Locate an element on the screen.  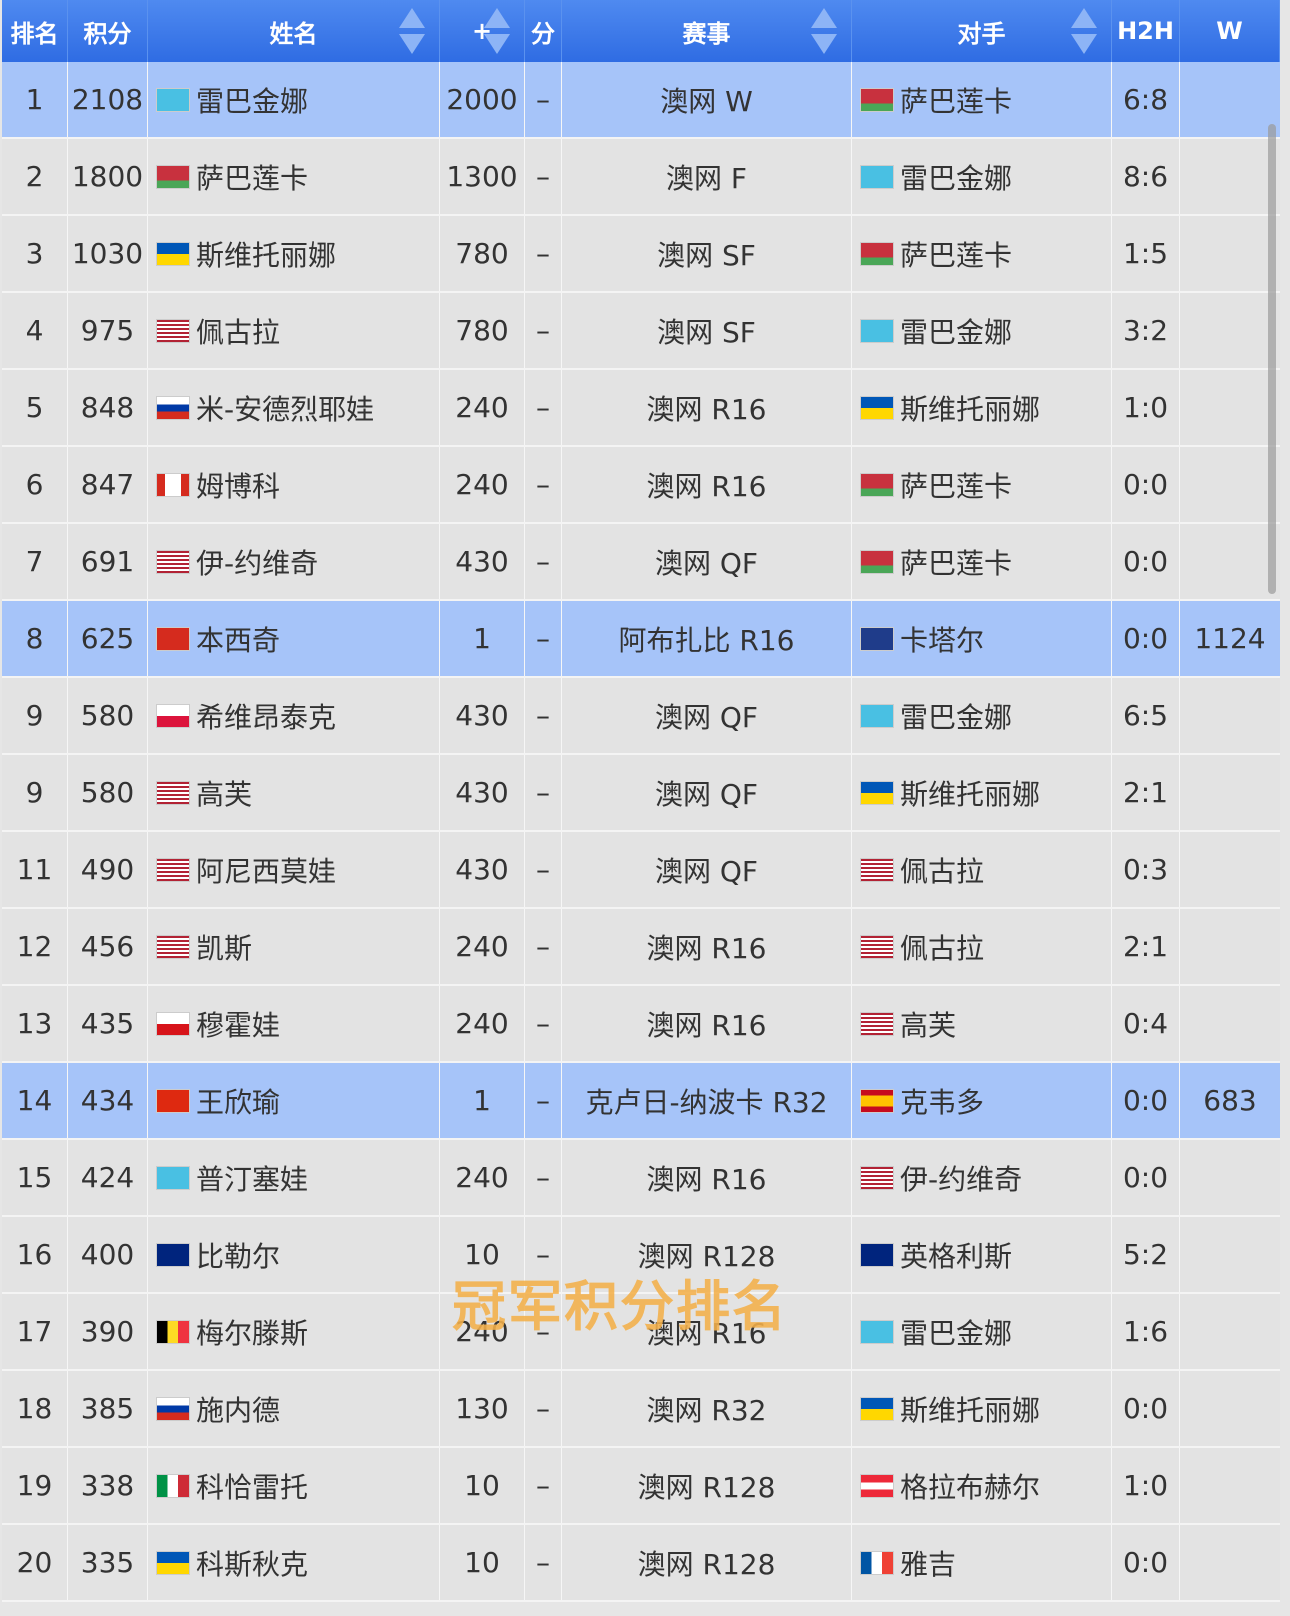
table-row: 4 975 佩古拉 780– 澳网 SF 雷巴金娜 3:2 is located at coordinates (641, 331).